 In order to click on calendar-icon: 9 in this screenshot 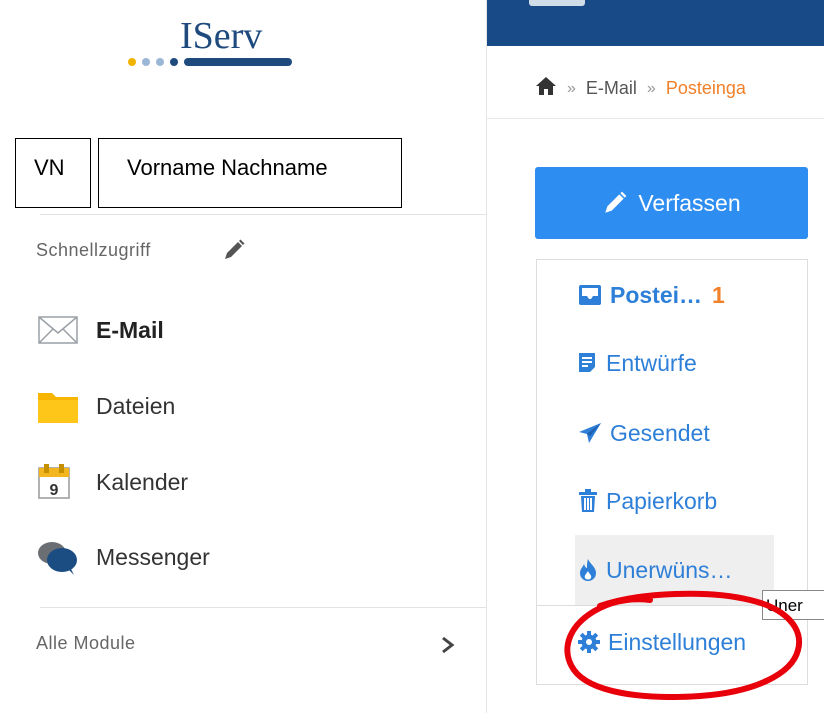, I will do `click(59, 482)`.